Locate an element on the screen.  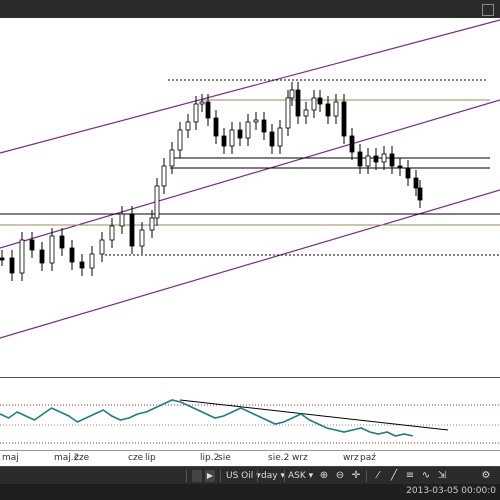
x-axis-label: sie is located at coordinates (224, 458).